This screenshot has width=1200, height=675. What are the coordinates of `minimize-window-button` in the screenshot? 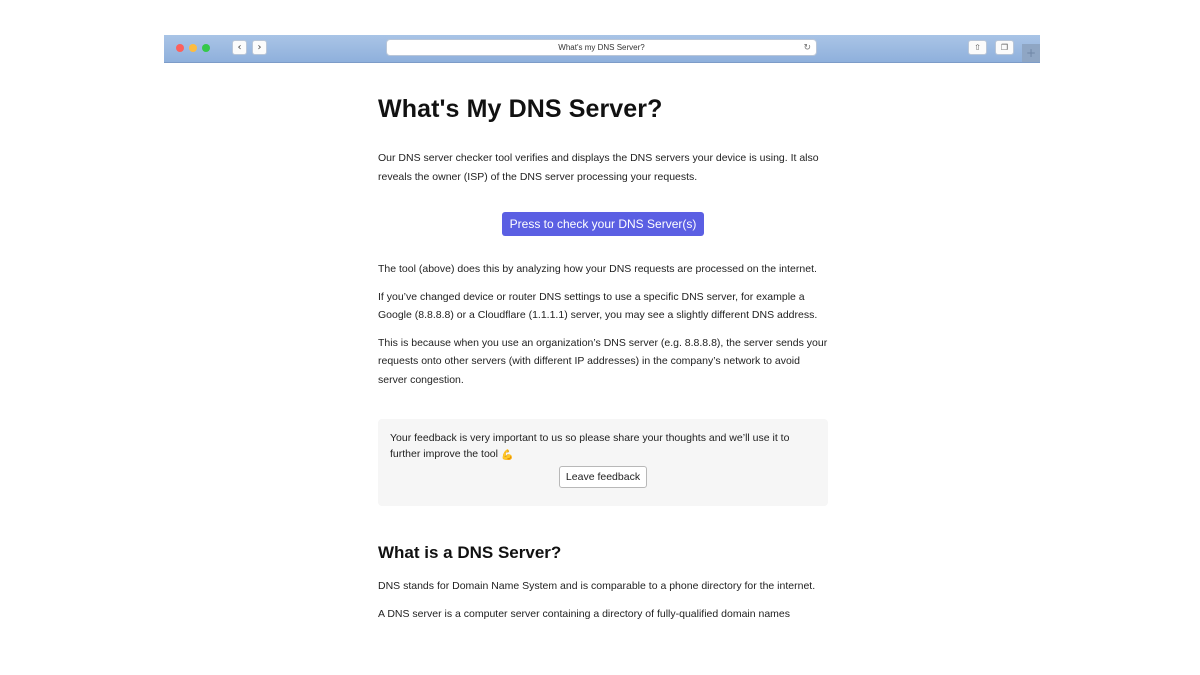 It's located at (193, 48).